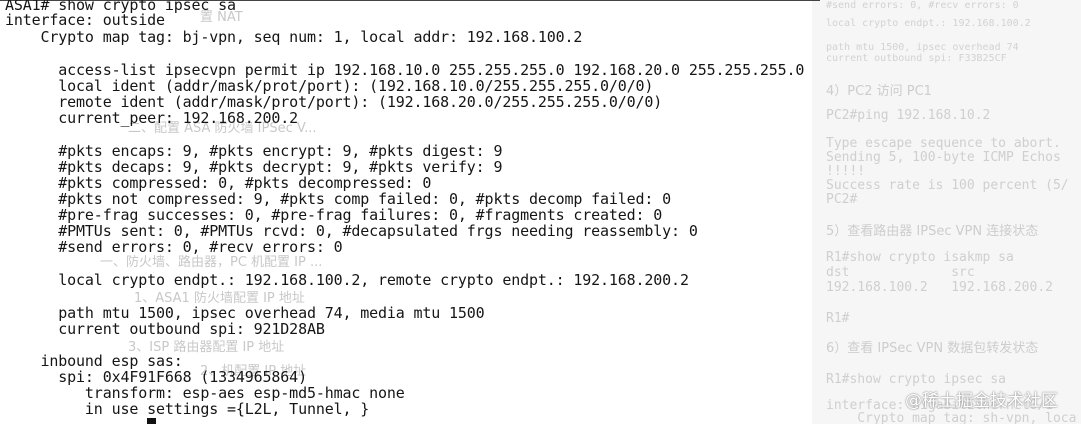 Image resolution: width=1081 pixels, height=424 pixels. Describe the element at coordinates (187, 409) in the screenshot. I see `terminal-line-25: in use settings ={L2L, Tunnel, }` at that location.